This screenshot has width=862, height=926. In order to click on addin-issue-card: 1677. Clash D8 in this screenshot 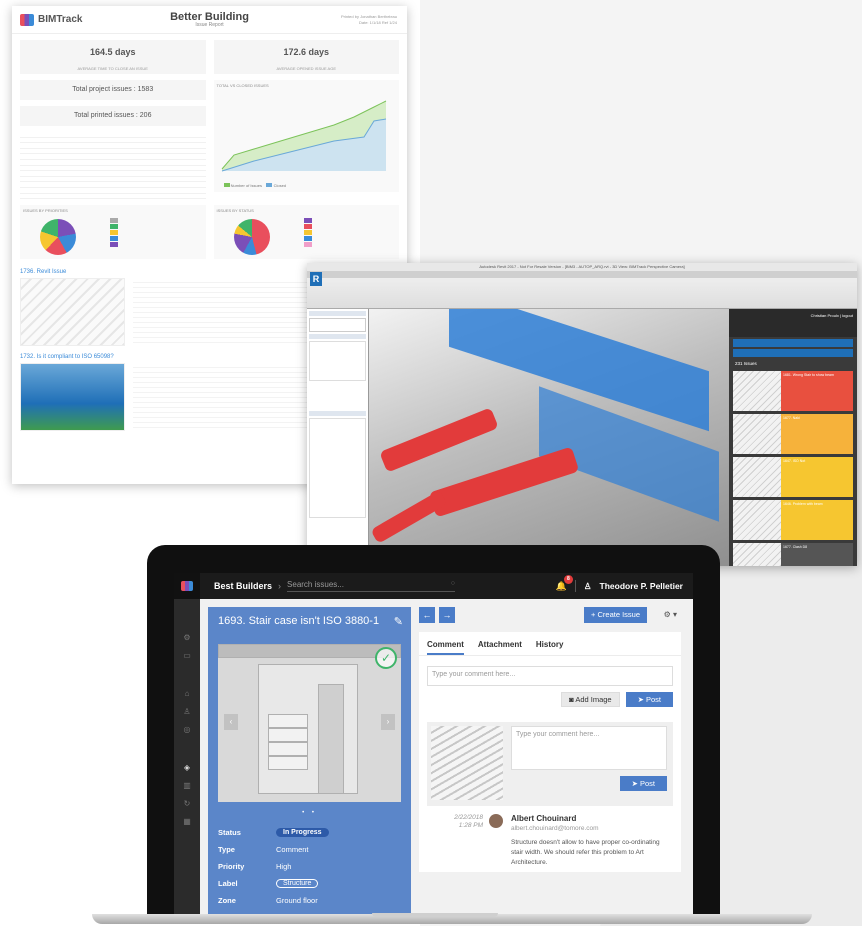, I will do `click(793, 554)`.